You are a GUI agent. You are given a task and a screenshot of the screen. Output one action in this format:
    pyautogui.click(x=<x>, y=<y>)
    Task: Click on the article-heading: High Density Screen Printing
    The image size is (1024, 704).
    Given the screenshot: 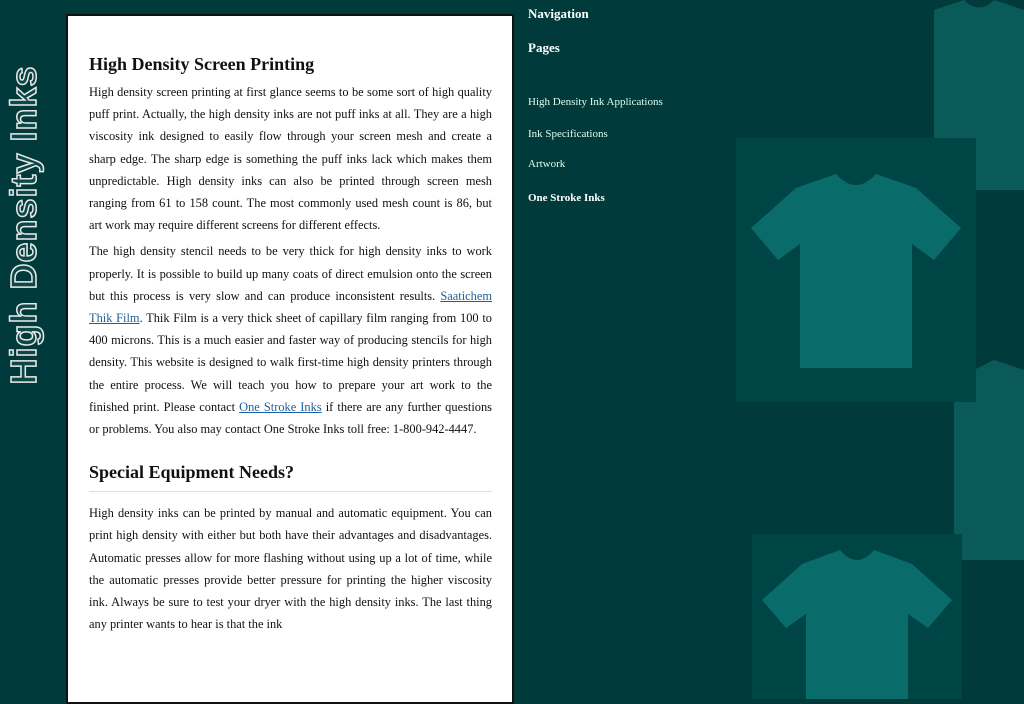 What is the action you would take?
    pyautogui.click(x=202, y=64)
    